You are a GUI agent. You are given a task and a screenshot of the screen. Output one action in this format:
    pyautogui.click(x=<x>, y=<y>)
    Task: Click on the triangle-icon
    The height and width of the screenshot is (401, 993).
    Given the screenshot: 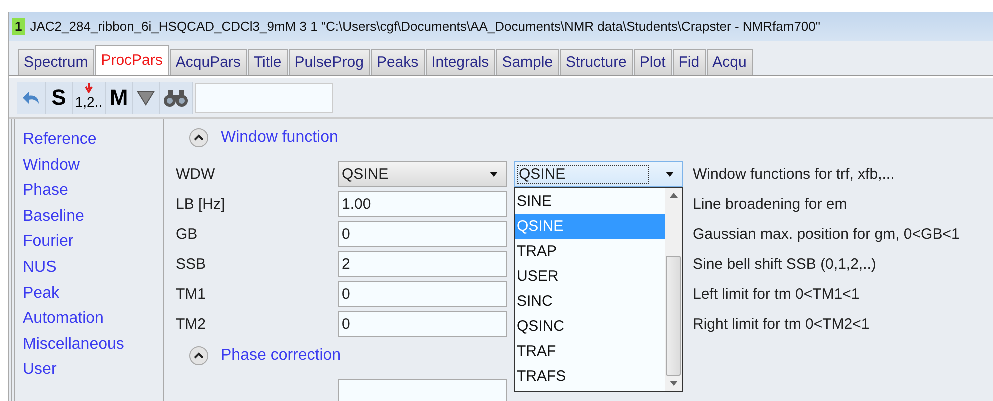 What is the action you would take?
    pyautogui.click(x=146, y=97)
    